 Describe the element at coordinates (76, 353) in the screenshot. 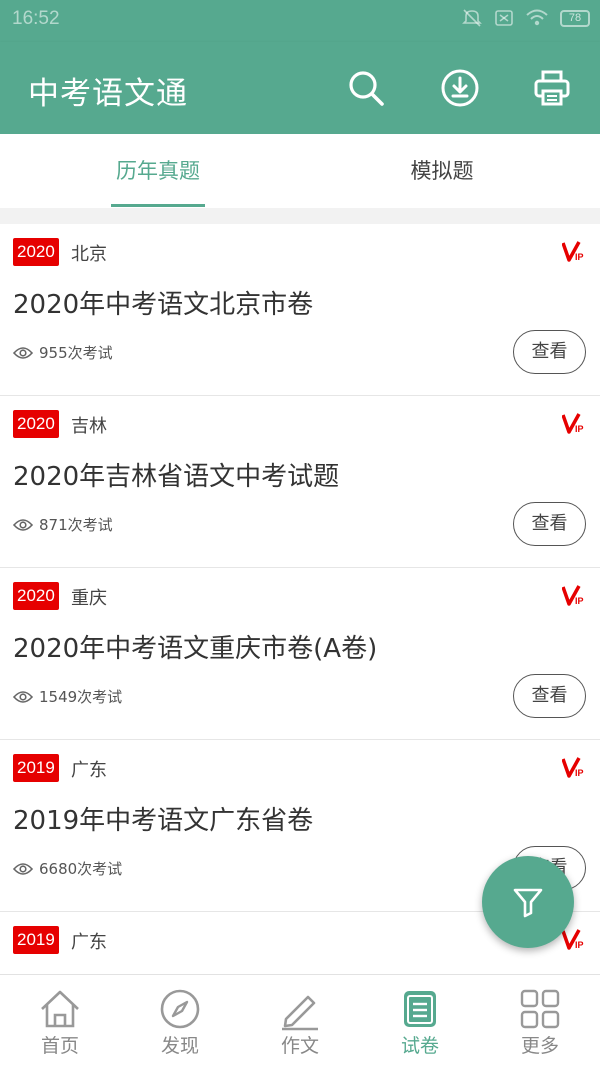

I see `views-text: 955次考试` at that location.